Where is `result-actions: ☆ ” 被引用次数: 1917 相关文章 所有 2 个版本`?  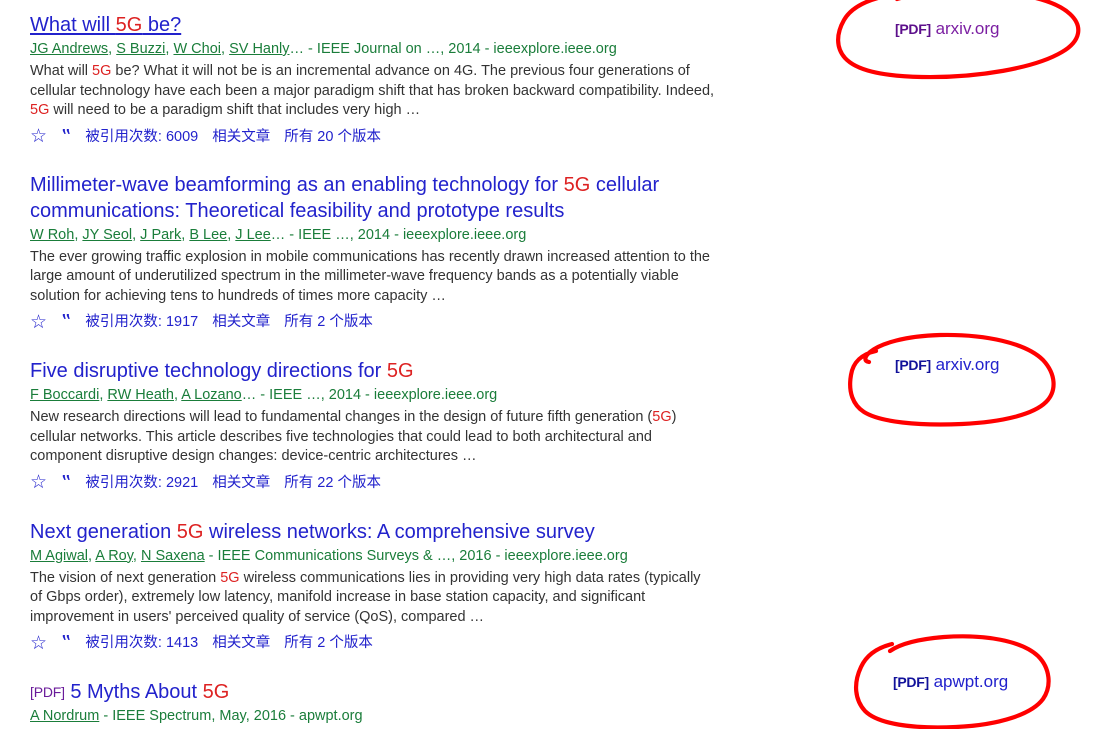 result-actions: ☆ ” 被引用次数: 1917 相关文章 所有 2 个版本 is located at coordinates (375, 322).